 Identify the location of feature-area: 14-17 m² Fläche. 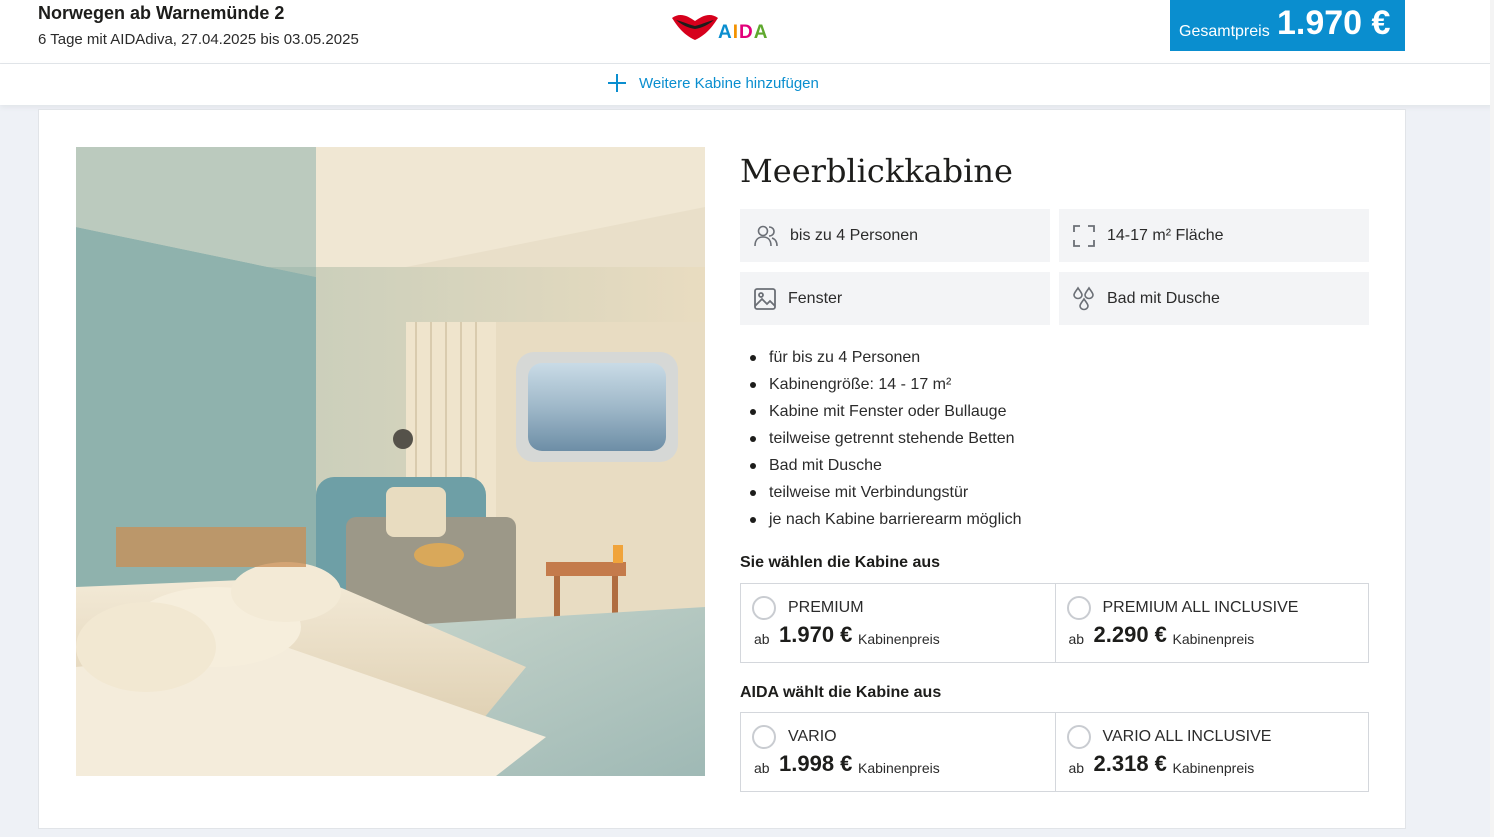
(1214, 235).